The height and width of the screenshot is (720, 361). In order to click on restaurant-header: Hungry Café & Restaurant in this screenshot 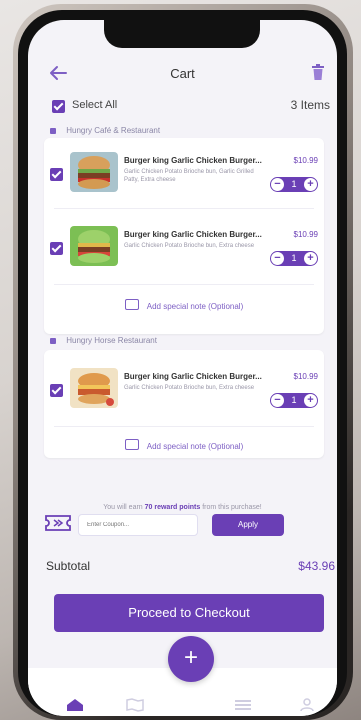, I will do `click(105, 130)`.